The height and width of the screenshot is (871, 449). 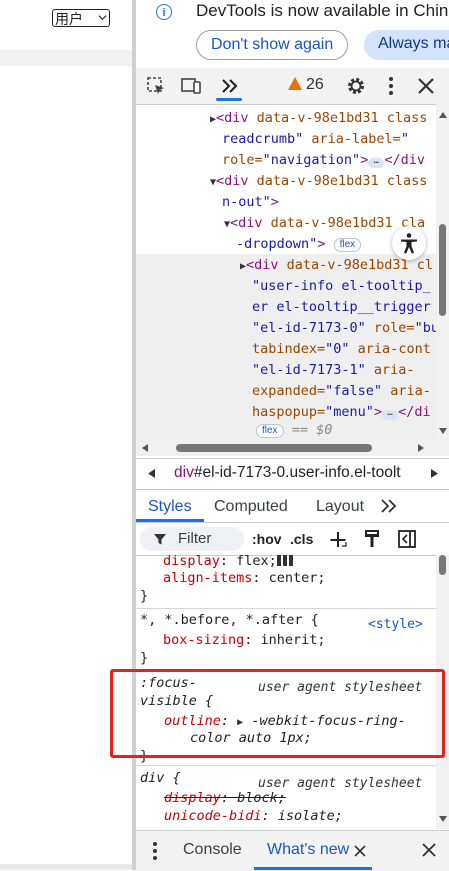 What do you see at coordinates (295, 83) in the screenshot?
I see `warning-icon` at bounding box center [295, 83].